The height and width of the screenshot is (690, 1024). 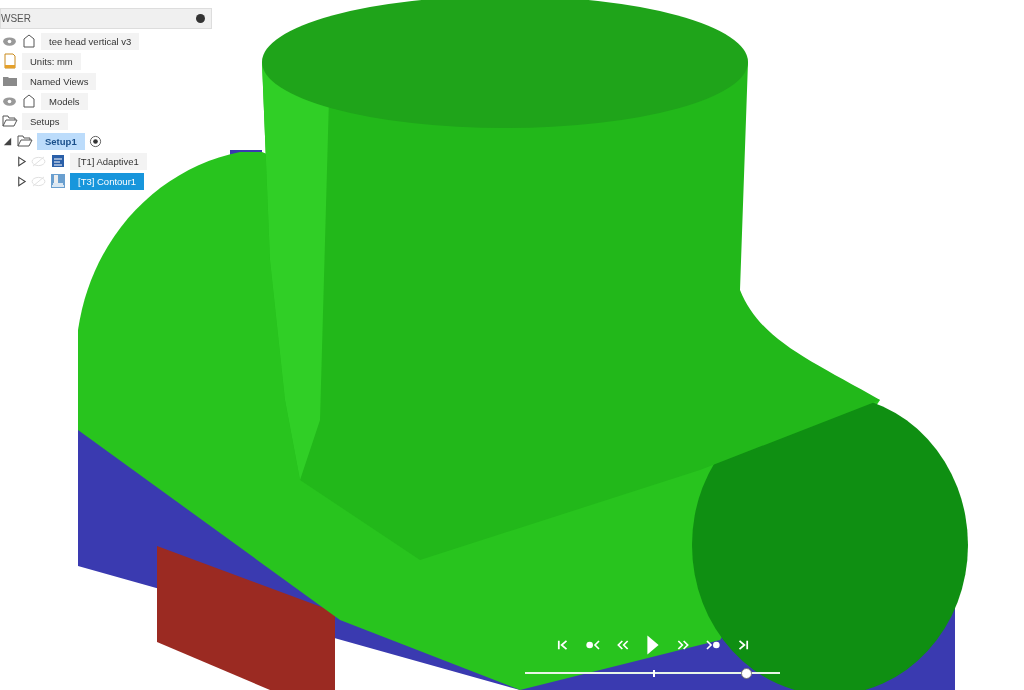 I want to click on tree-item: tee head vertical v3, so click(x=90, y=41).